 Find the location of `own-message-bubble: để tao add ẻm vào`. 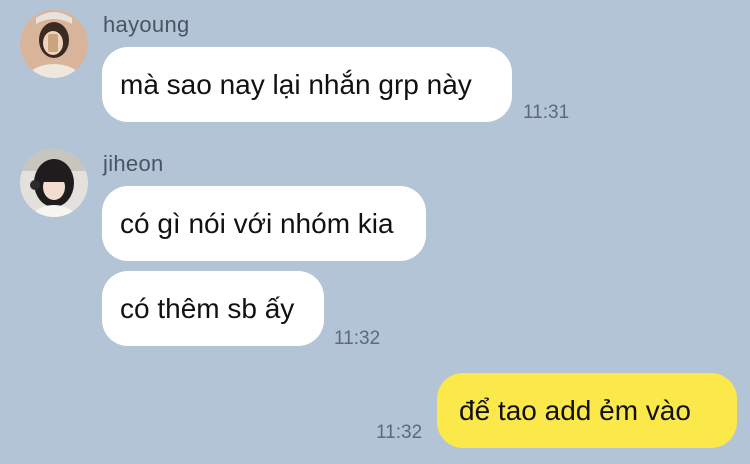

own-message-bubble: để tao add ẻm vào is located at coordinates (587, 410).